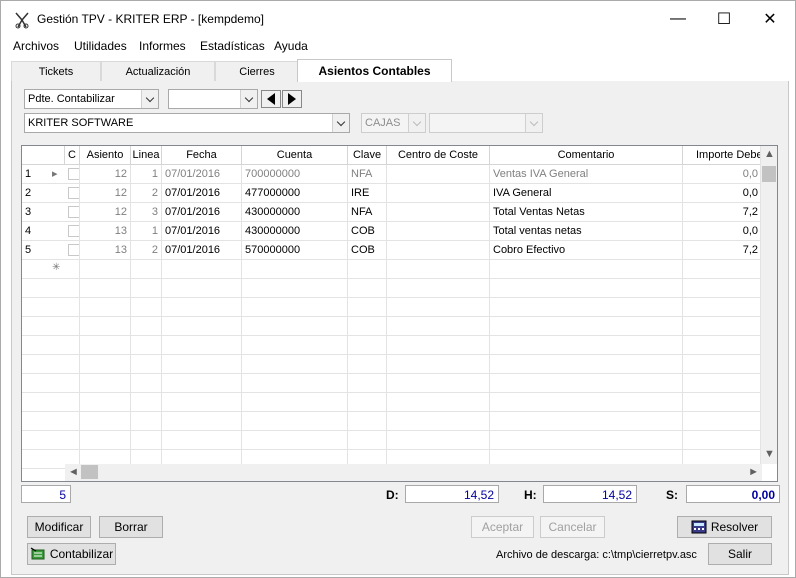 The height and width of the screenshot is (578, 796). Describe the element at coordinates (367, 212) in the screenshot. I see `cell-clave: NFA` at that location.